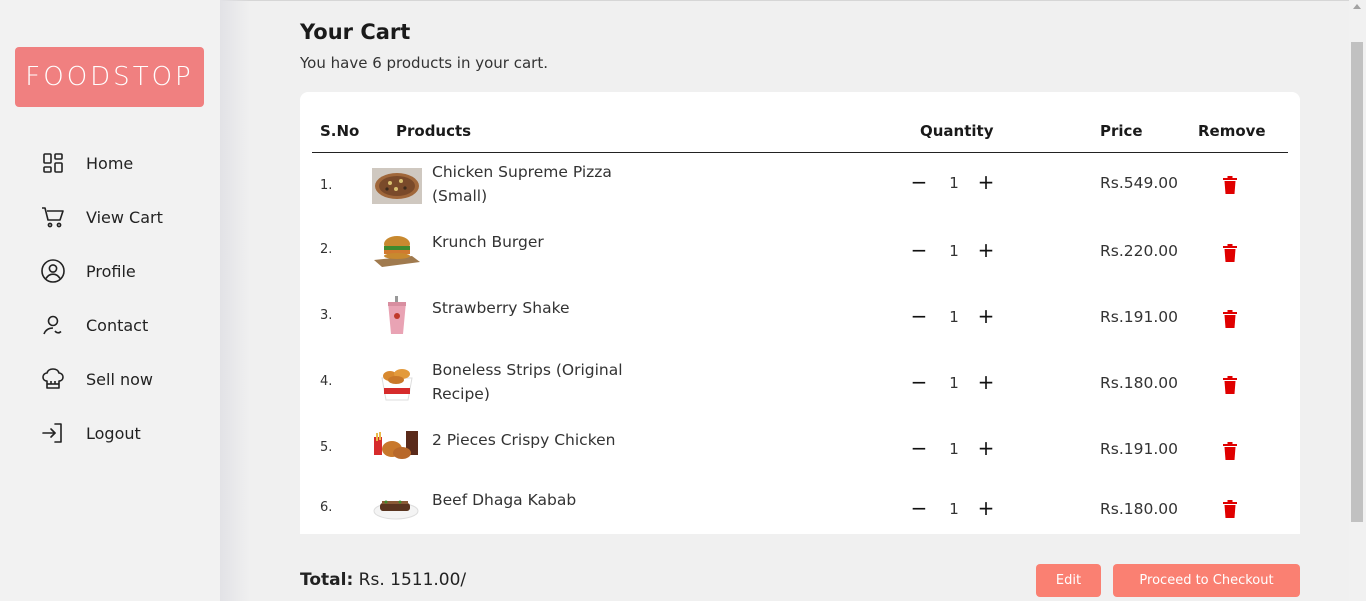  I want to click on product-image-strips, so click(397, 382).